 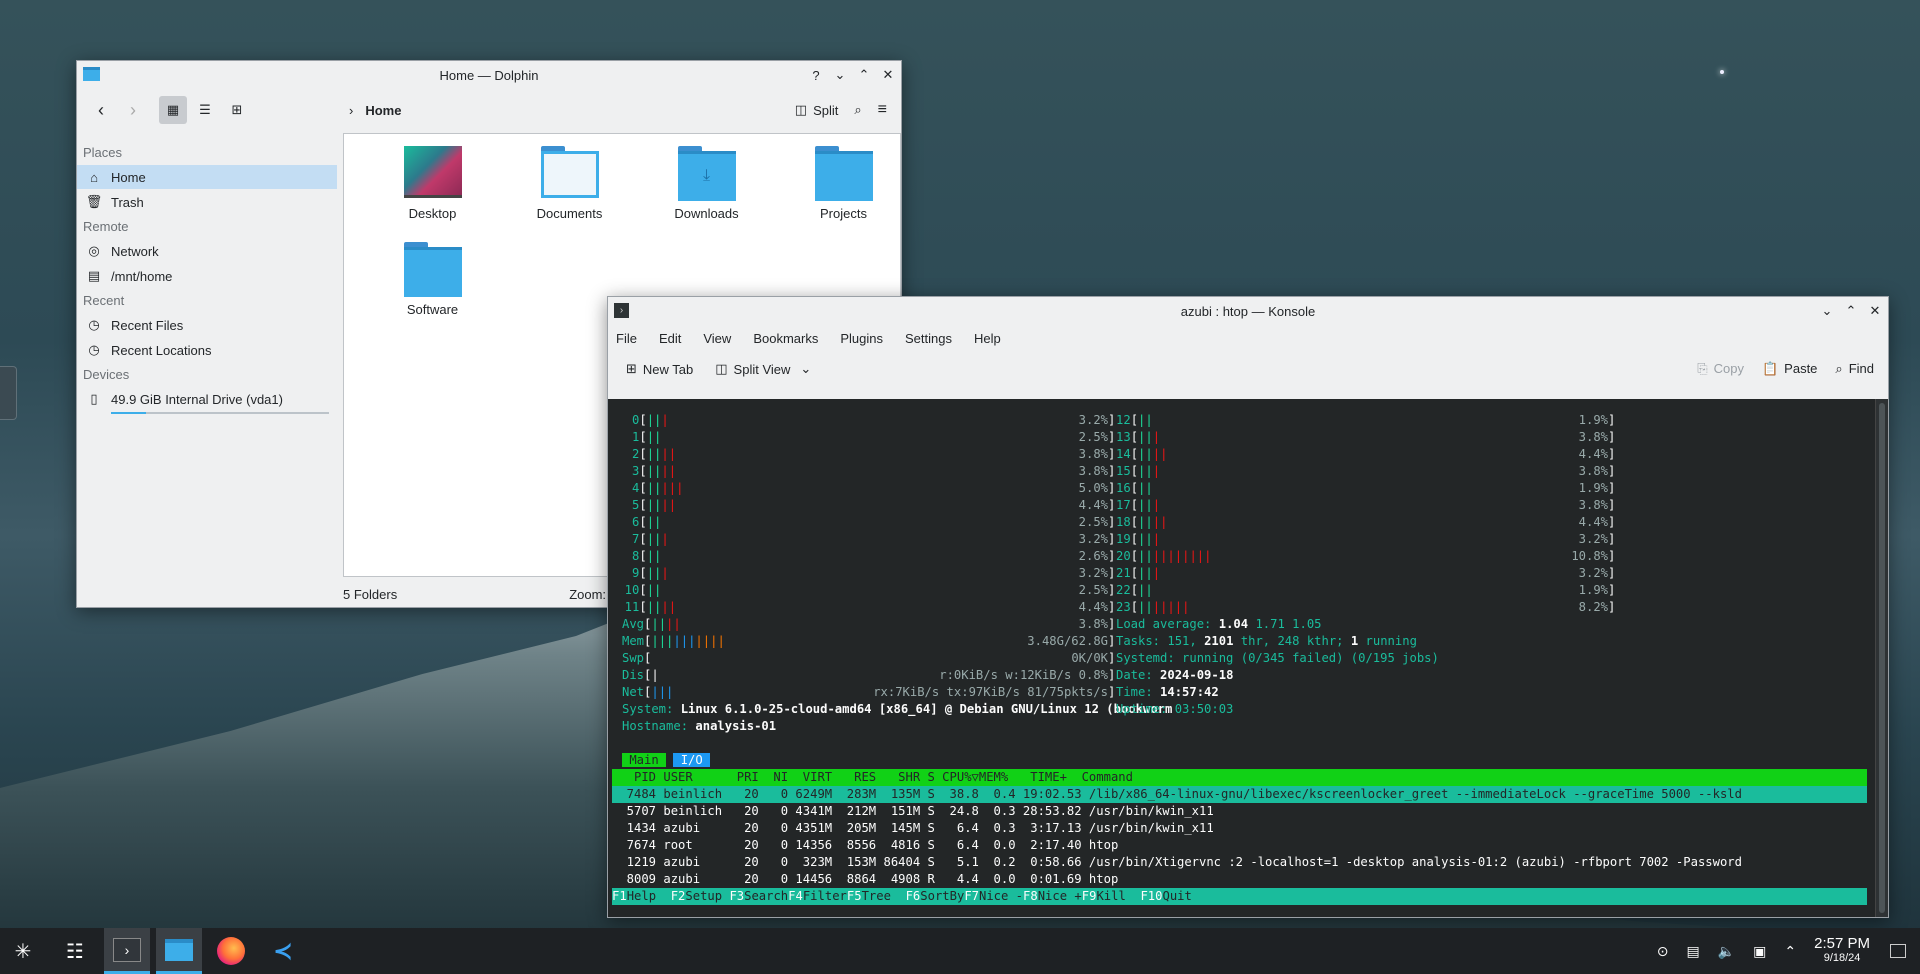 What do you see at coordinates (205, 110) in the screenshot?
I see `compact-view-button: ☰` at bounding box center [205, 110].